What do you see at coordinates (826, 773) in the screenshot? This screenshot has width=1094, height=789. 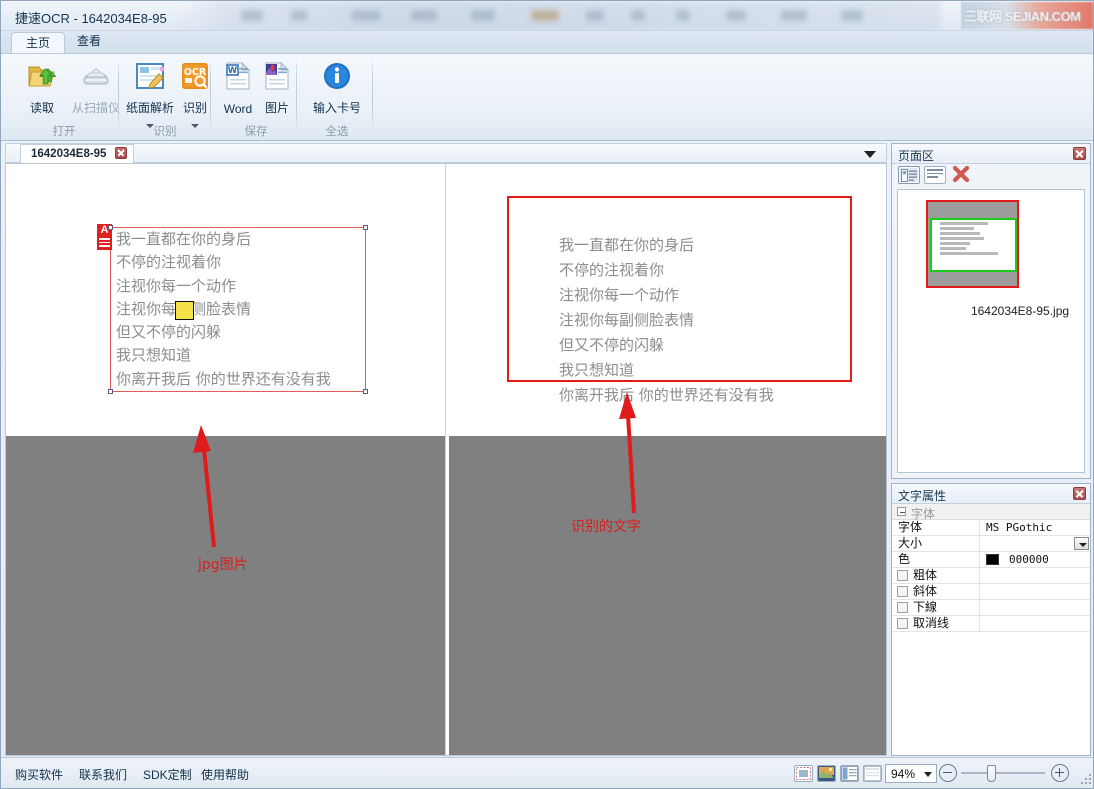 I see `image-view-button` at bounding box center [826, 773].